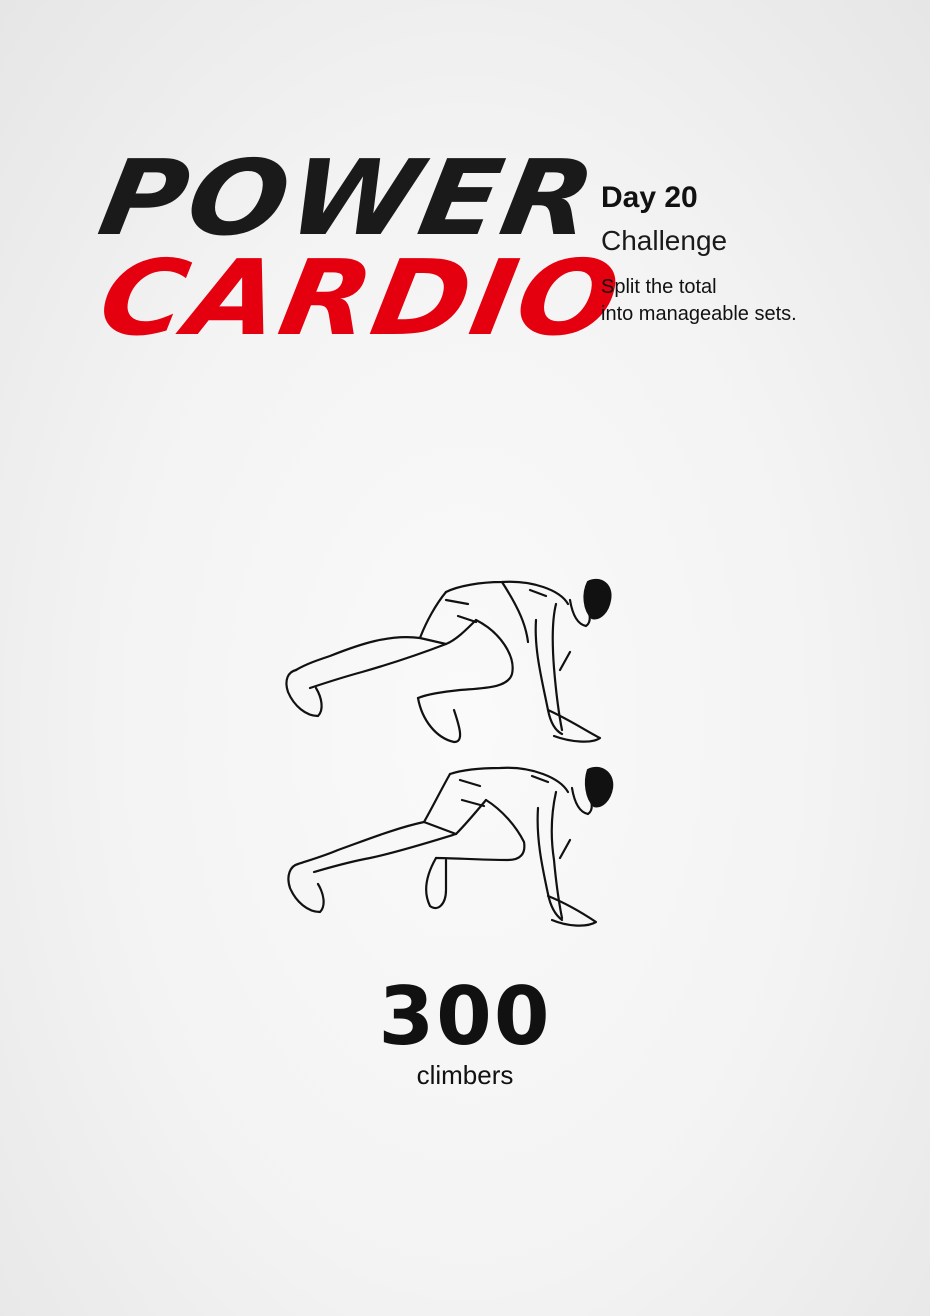 The width and height of the screenshot is (930, 1316). What do you see at coordinates (699, 314) in the screenshot?
I see `hint-line-2: into manageable sets.` at bounding box center [699, 314].